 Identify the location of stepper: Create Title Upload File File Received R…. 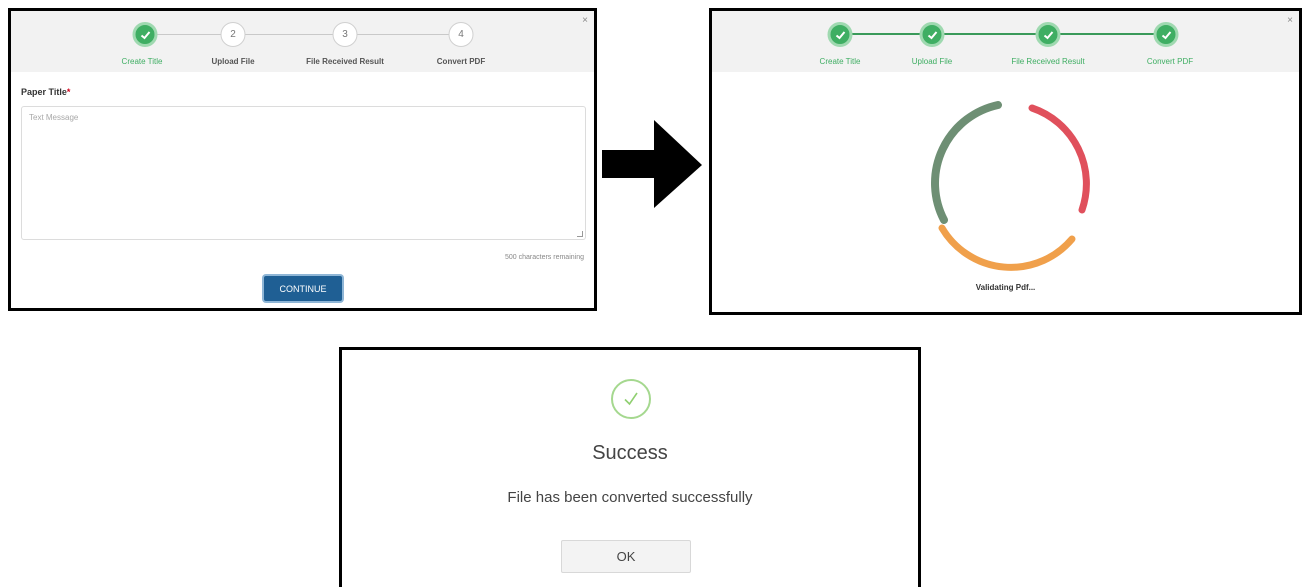
(1005, 41).